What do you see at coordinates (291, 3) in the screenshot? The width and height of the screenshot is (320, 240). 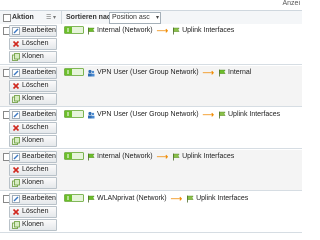 I see `top-right-truncated-text: Anzei` at bounding box center [291, 3].